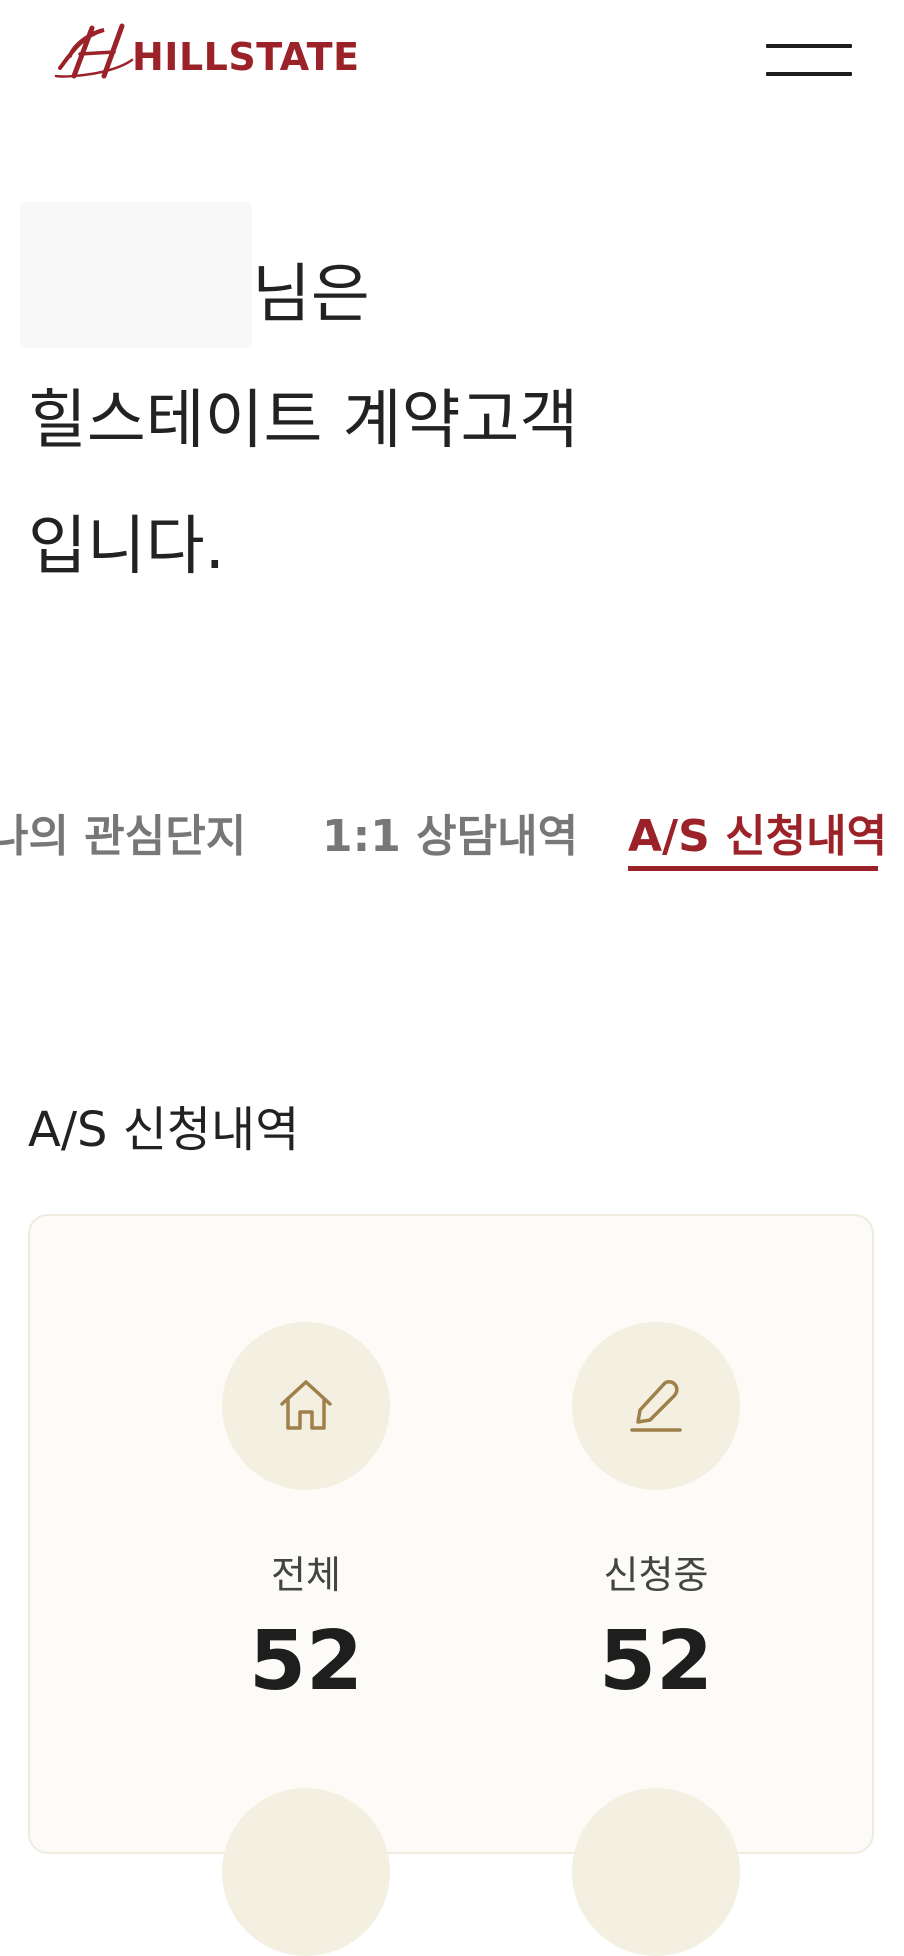 The image size is (904, 1956). What do you see at coordinates (656, 1512) in the screenshot?
I see `stat-in-progress: 신청중 52` at bounding box center [656, 1512].